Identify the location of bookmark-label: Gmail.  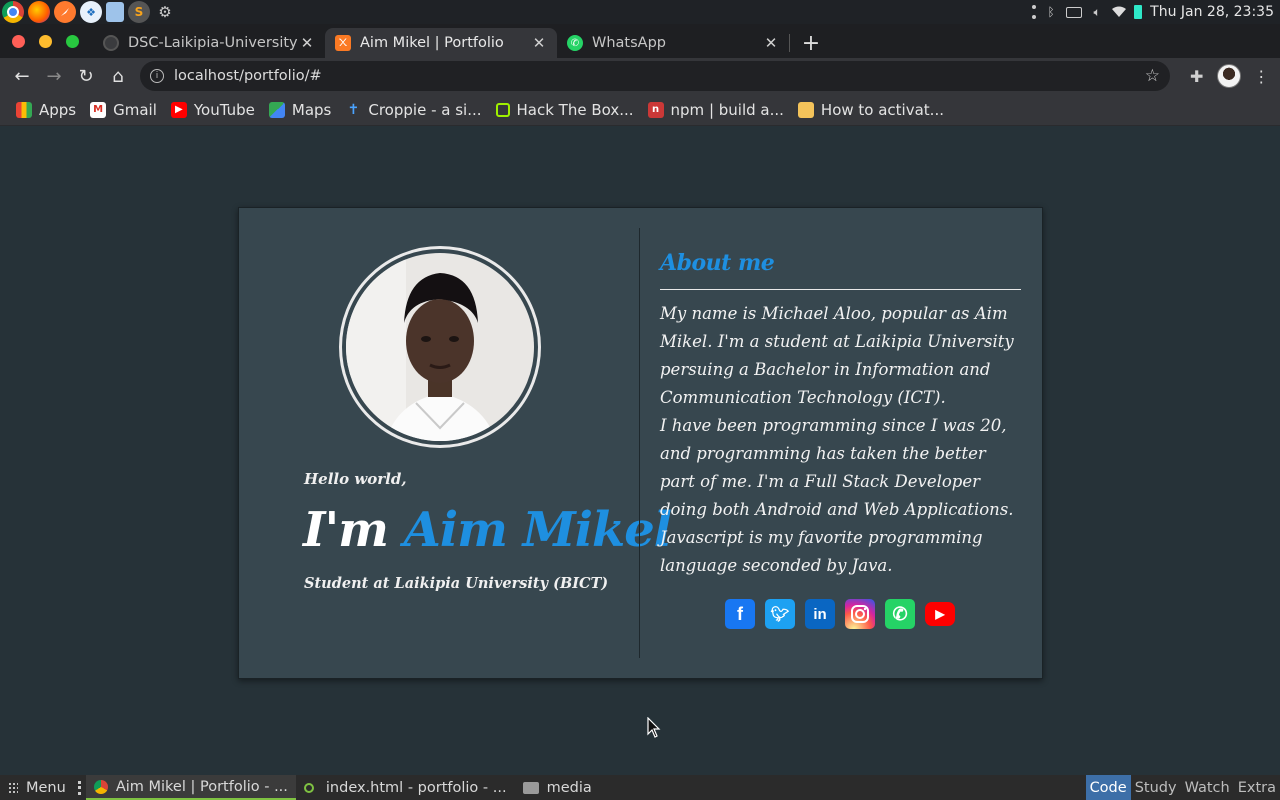
(135, 109).